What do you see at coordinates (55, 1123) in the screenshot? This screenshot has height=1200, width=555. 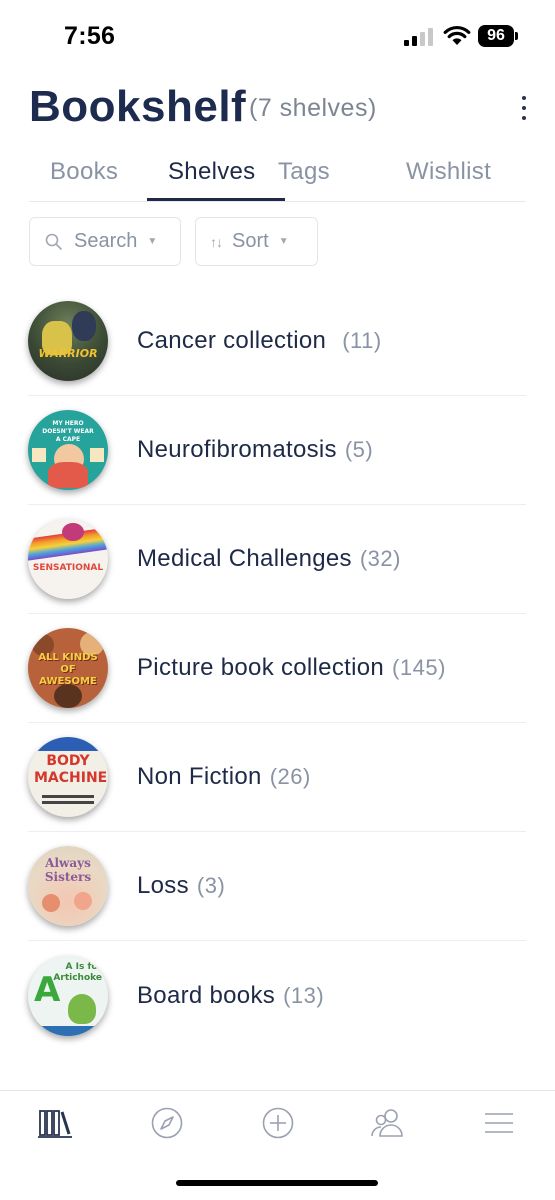 I see `bookshelf-icon` at bounding box center [55, 1123].